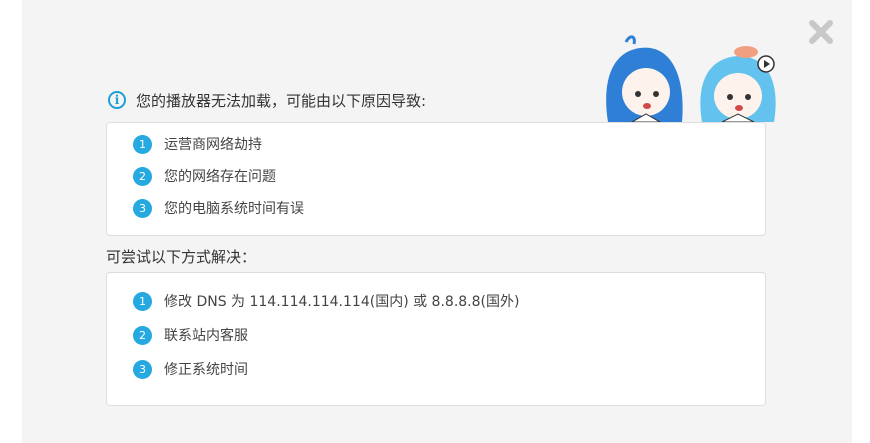 The image size is (870, 443). I want to click on reason-text: 您的电脑系统时间有误, so click(234, 209).